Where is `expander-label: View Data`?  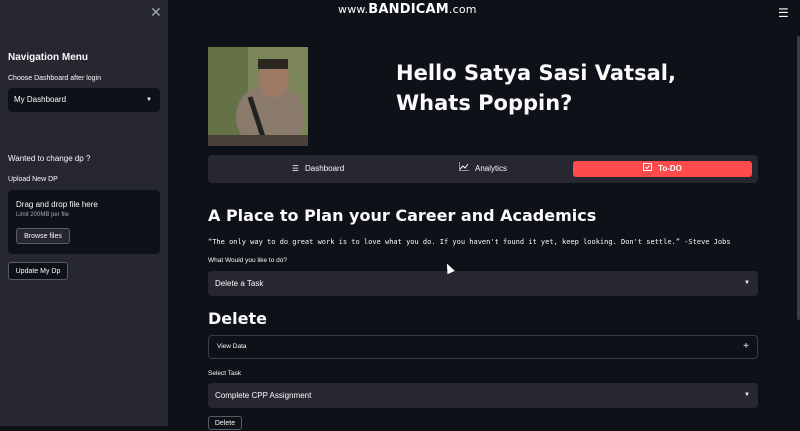 expander-label: View Data is located at coordinates (232, 346).